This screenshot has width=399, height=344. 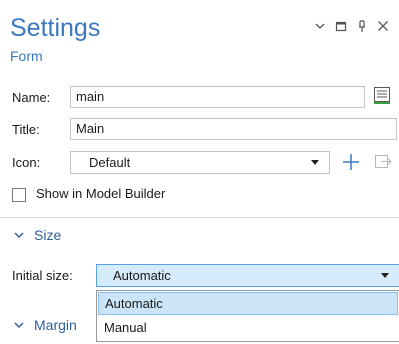 What do you see at coordinates (26, 129) in the screenshot?
I see `title-label: Title:` at bounding box center [26, 129].